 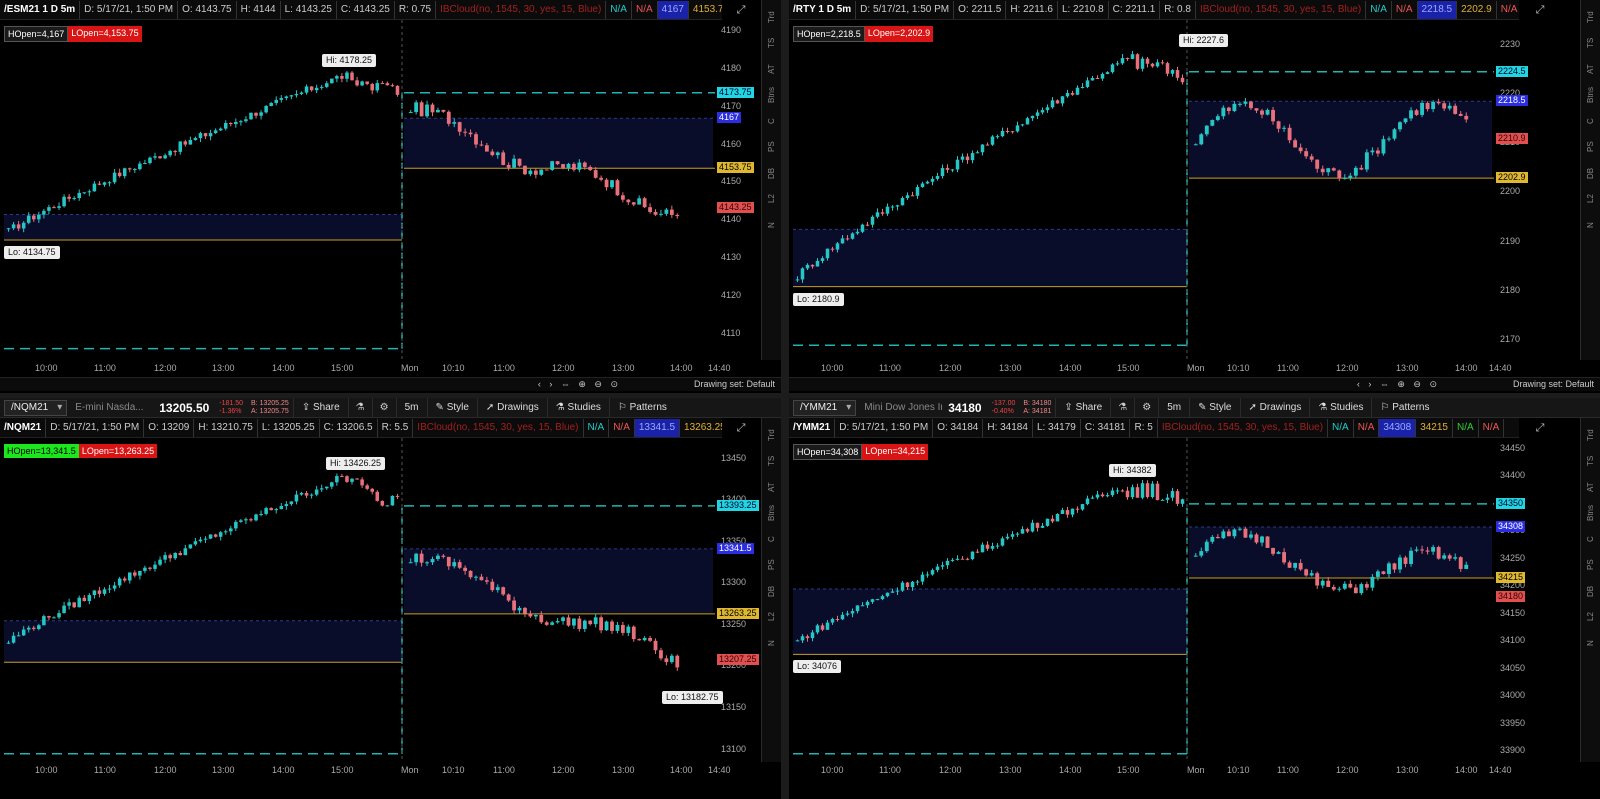 I want to click on pre-cloud, so click(x=990, y=622).